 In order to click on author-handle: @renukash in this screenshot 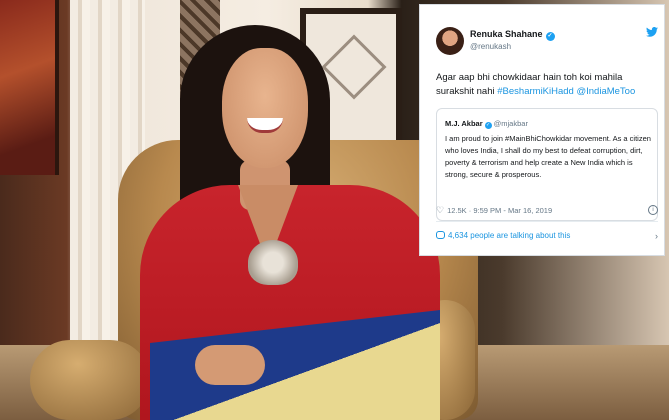, I will do `click(490, 46)`.